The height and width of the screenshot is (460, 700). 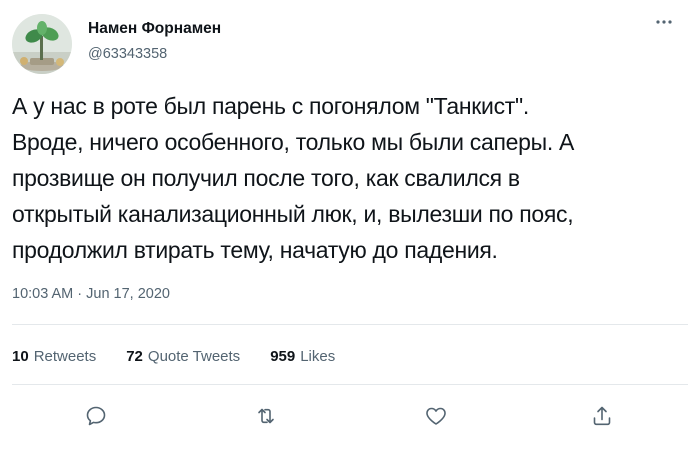 What do you see at coordinates (65, 356) in the screenshot?
I see `retweets-label: Retweets` at bounding box center [65, 356].